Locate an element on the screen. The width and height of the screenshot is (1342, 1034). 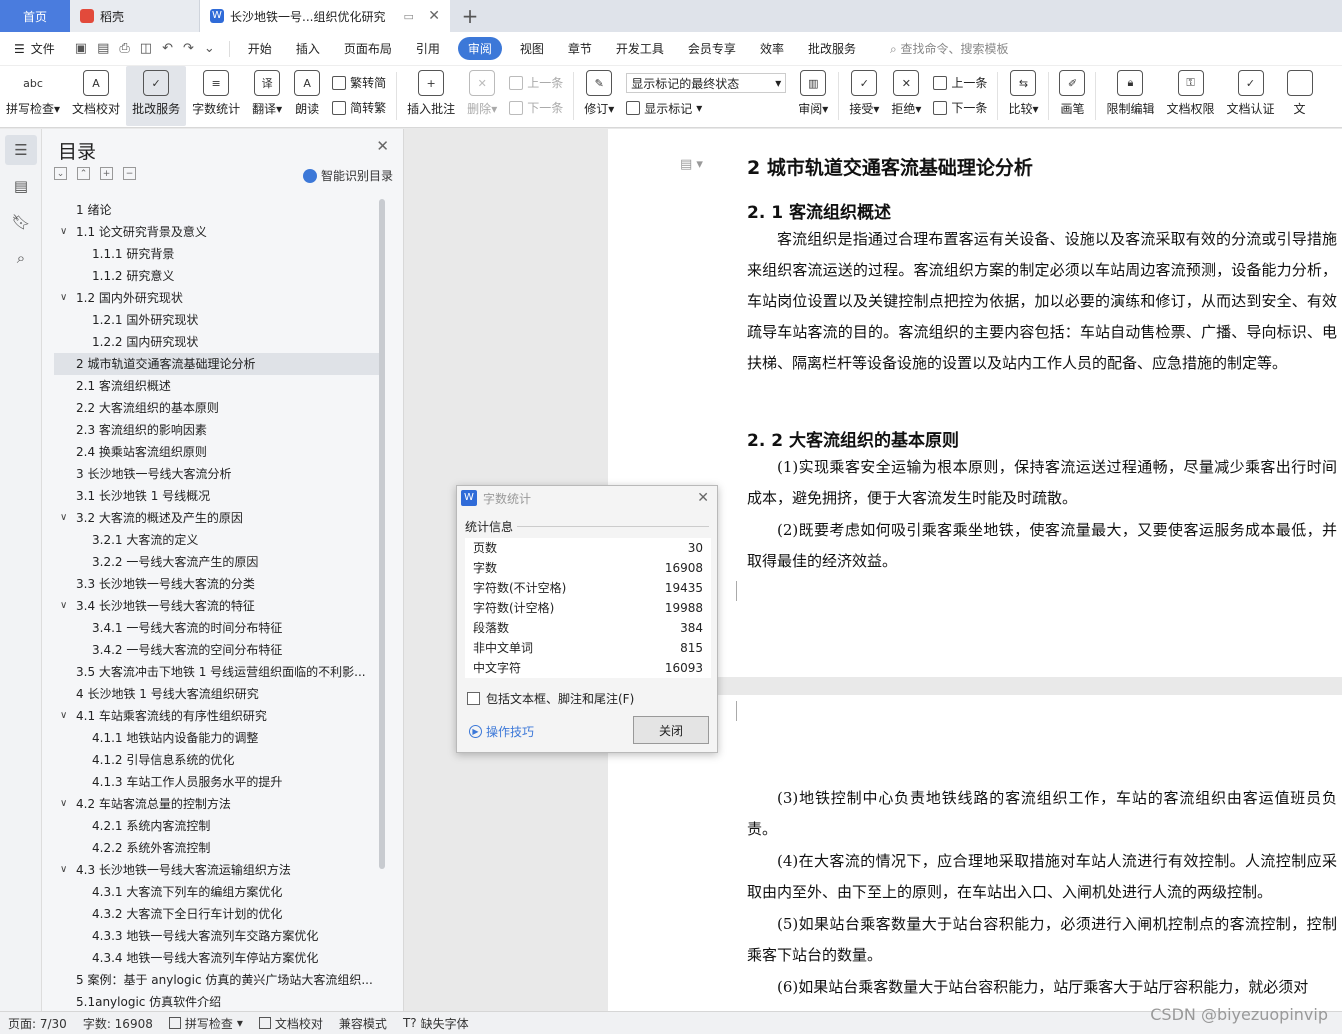
overflow-ribbon-button: 文 is located at coordinates (1300, 96).